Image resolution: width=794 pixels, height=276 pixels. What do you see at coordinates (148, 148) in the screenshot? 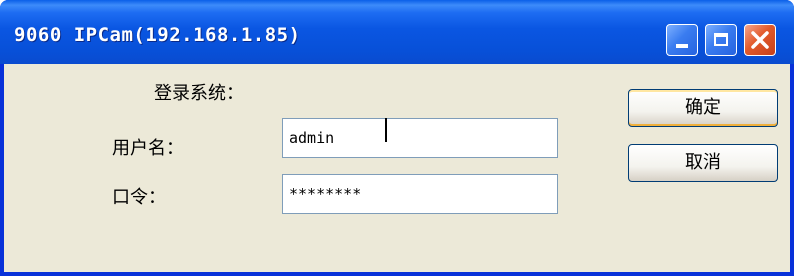
I see `username-label: 用户名：` at bounding box center [148, 148].